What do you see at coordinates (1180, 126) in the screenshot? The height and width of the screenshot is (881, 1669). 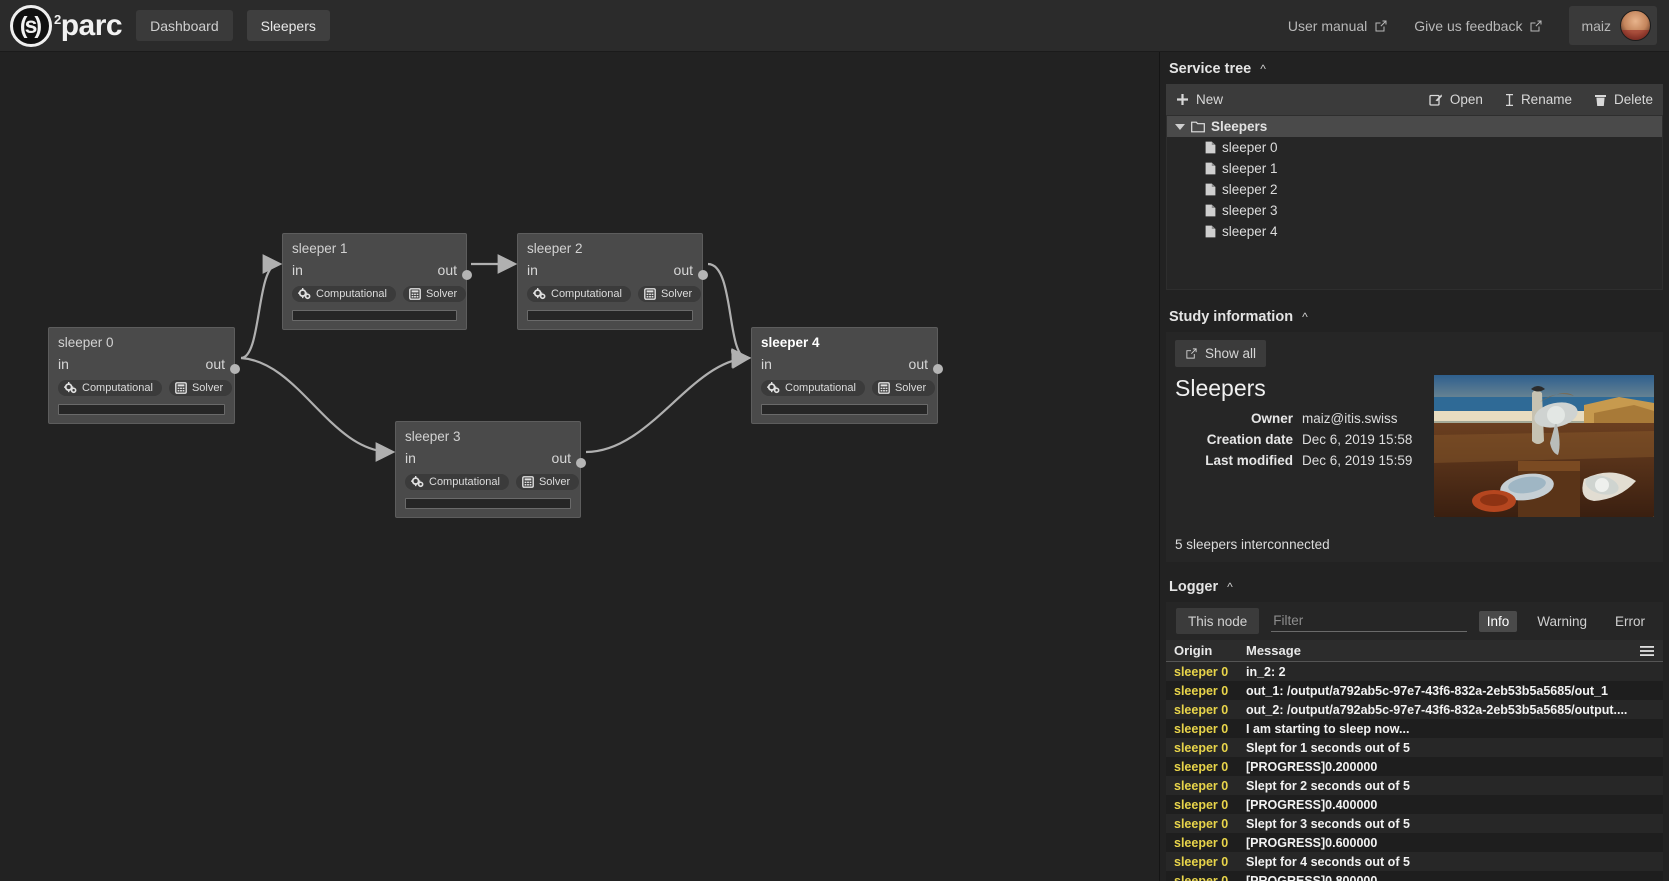 I see `expand-triangle-icon` at bounding box center [1180, 126].